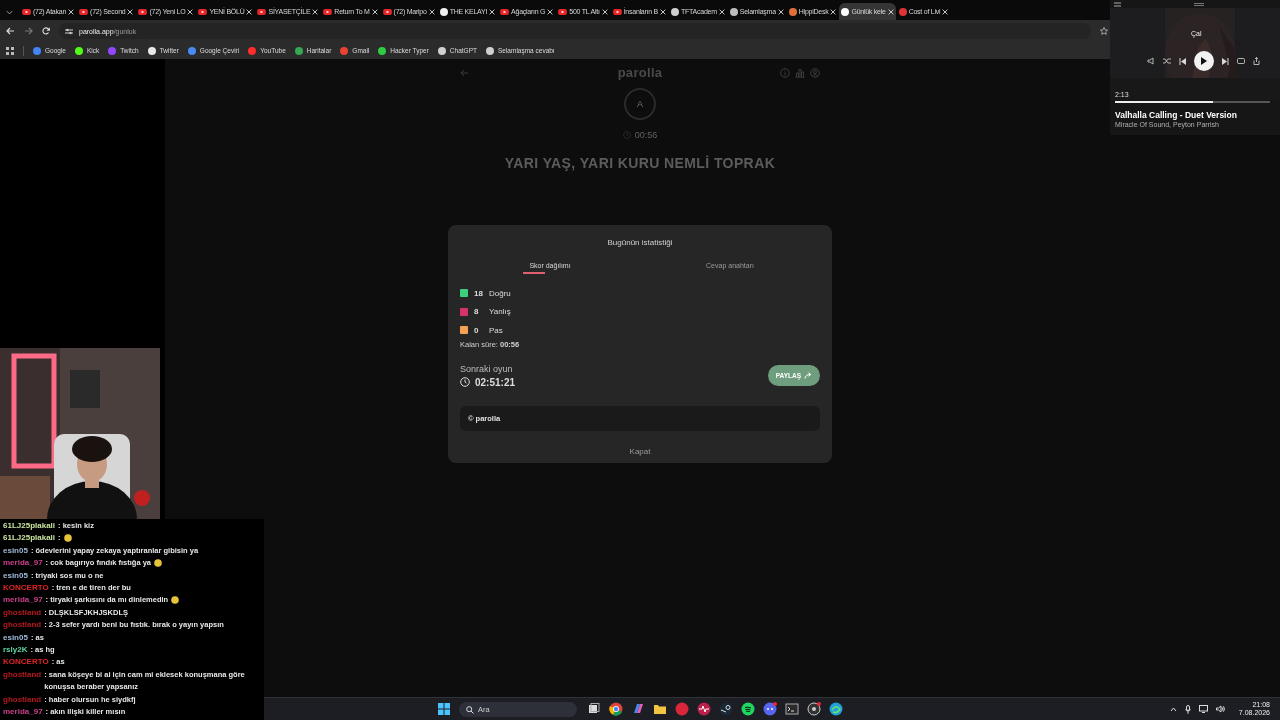  What do you see at coordinates (1182, 61) in the screenshot?
I see `previous-icon` at bounding box center [1182, 61].